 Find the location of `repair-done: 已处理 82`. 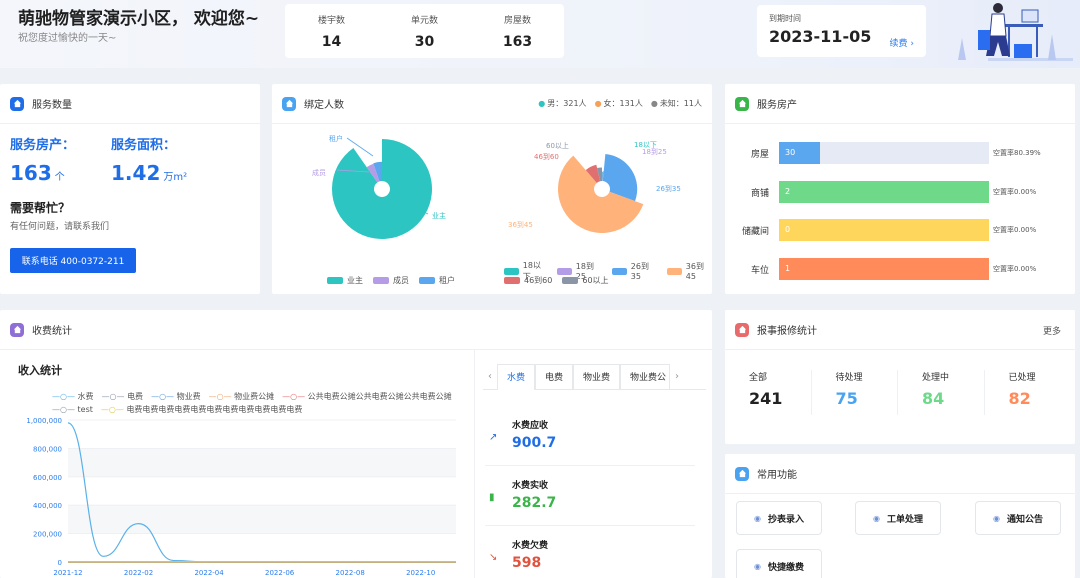

repair-done: 已处理 82 is located at coordinates (1028, 392).